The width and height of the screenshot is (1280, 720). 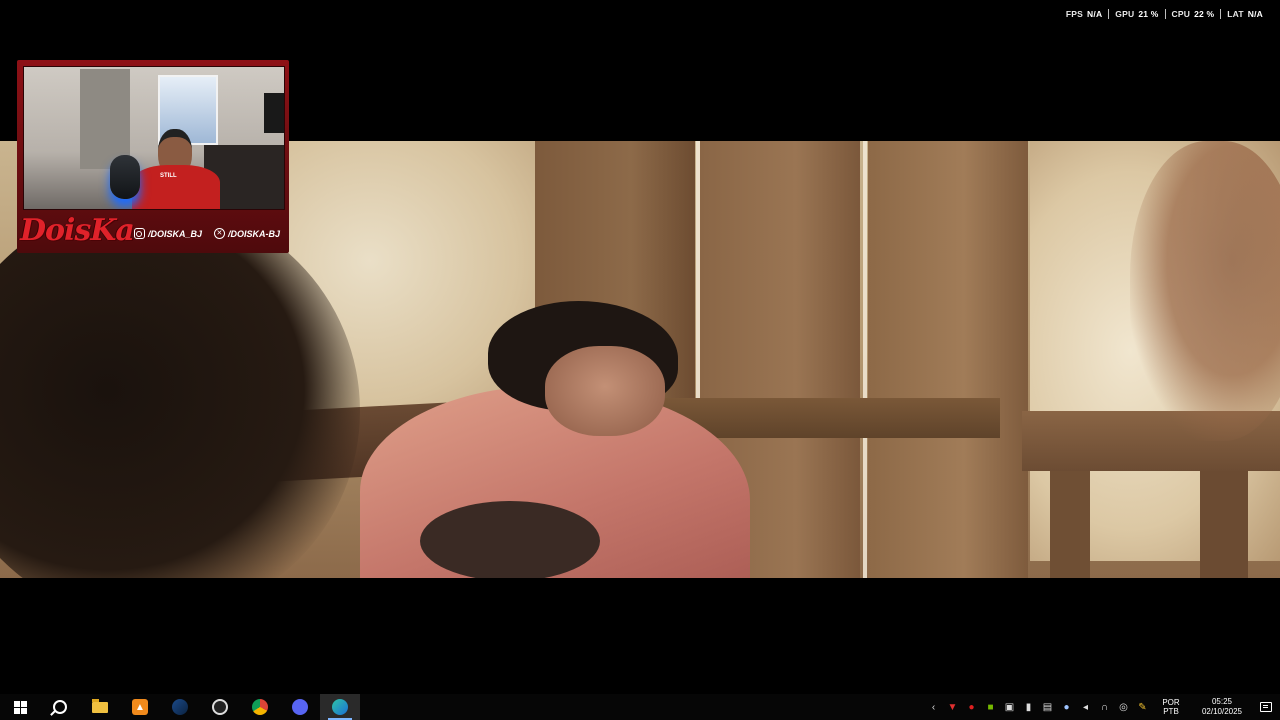 I want to click on taskbar-chrome, so click(x=260, y=707).